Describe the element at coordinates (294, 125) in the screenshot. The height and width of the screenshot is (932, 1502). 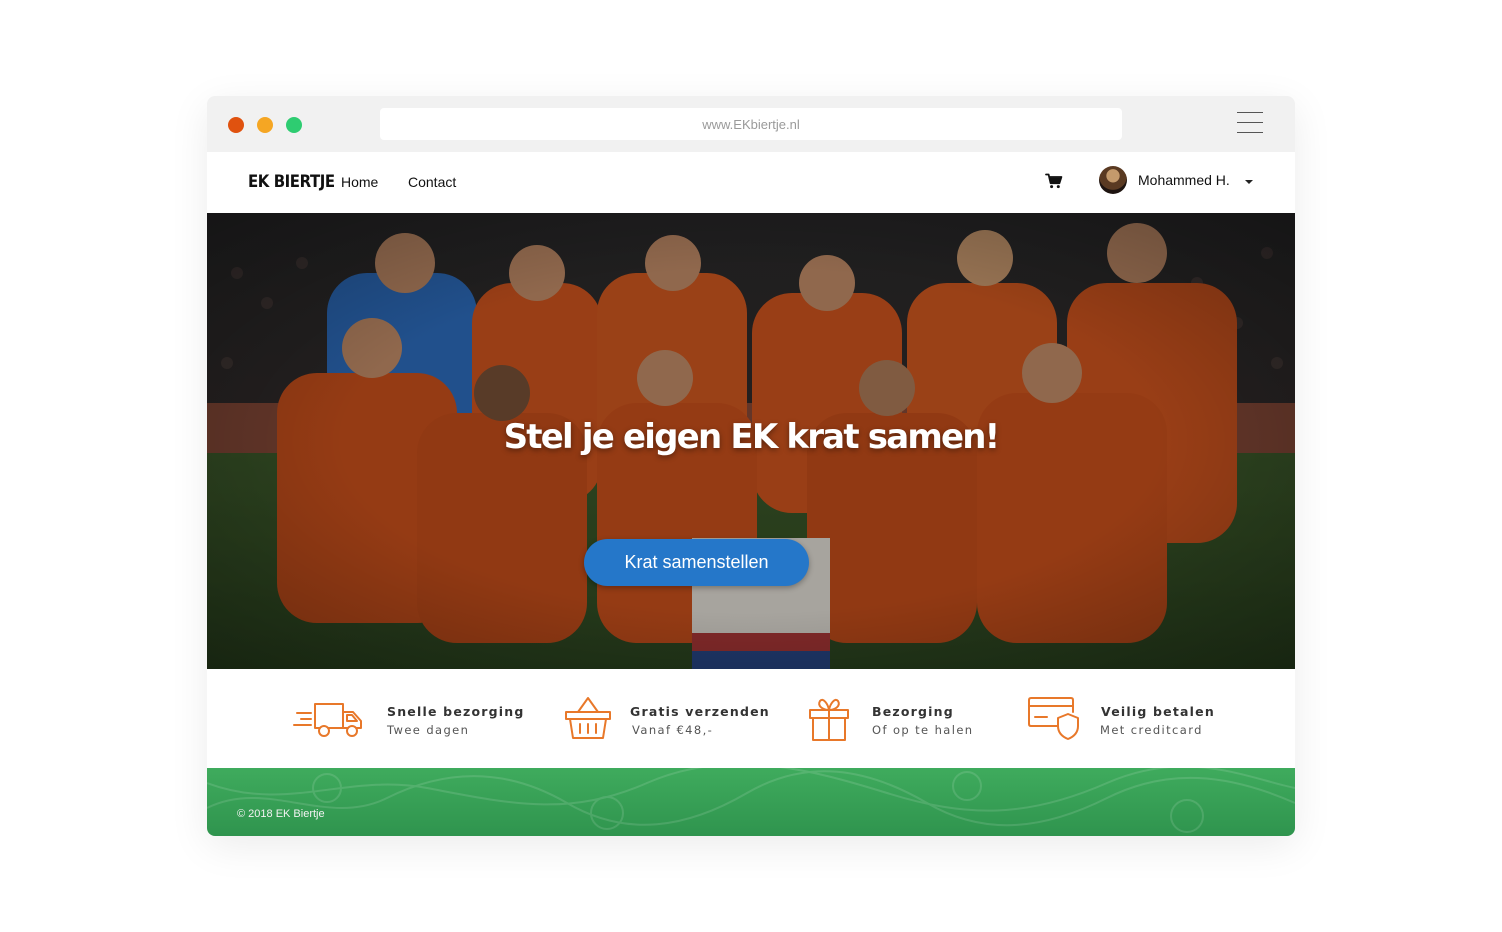
I see `maximize-window-button` at that location.